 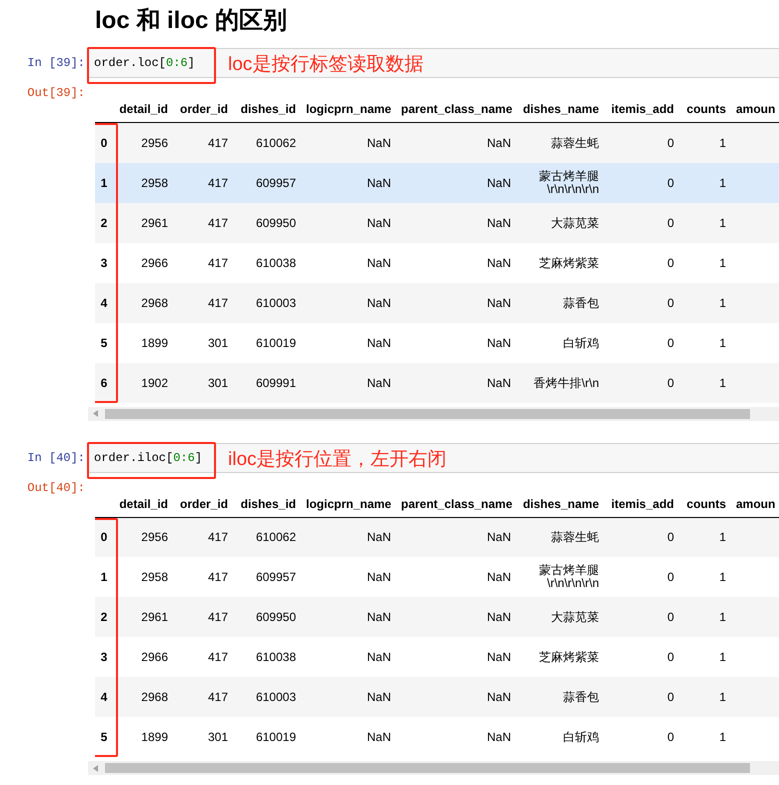 What do you see at coordinates (276, 577) in the screenshot?
I see `table-cell: 609957` at bounding box center [276, 577].